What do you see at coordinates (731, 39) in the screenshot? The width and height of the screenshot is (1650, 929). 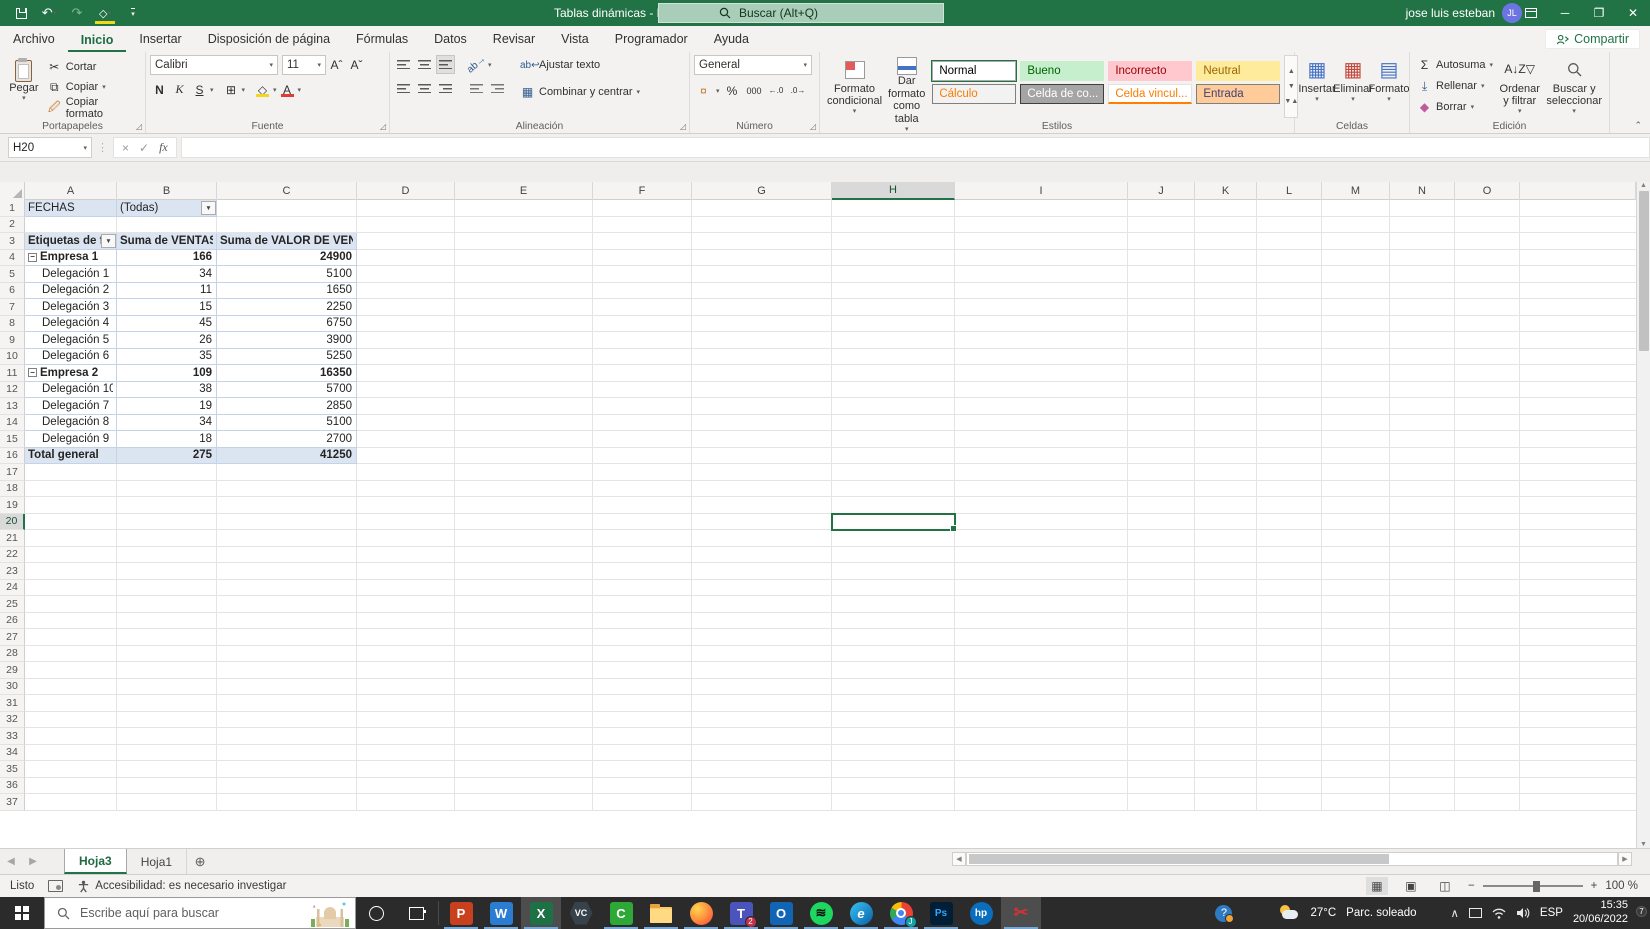 I see `tab-ayuda: Ayuda` at bounding box center [731, 39].